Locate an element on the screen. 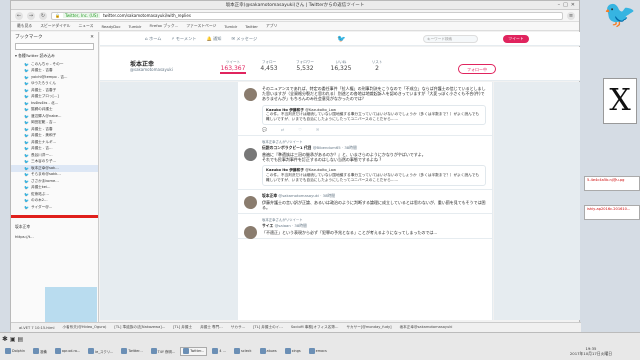 This screenshot has height=360, width=640. bookmark-tab: 坂本正幸@sakamotomasayuki is located at coordinates (426, 327).